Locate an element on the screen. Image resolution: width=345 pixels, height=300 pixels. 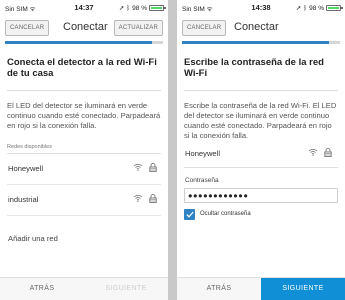
nav-bar: CANCELAR Conectar ACTUALIZAR is located at coordinates (84, 29).